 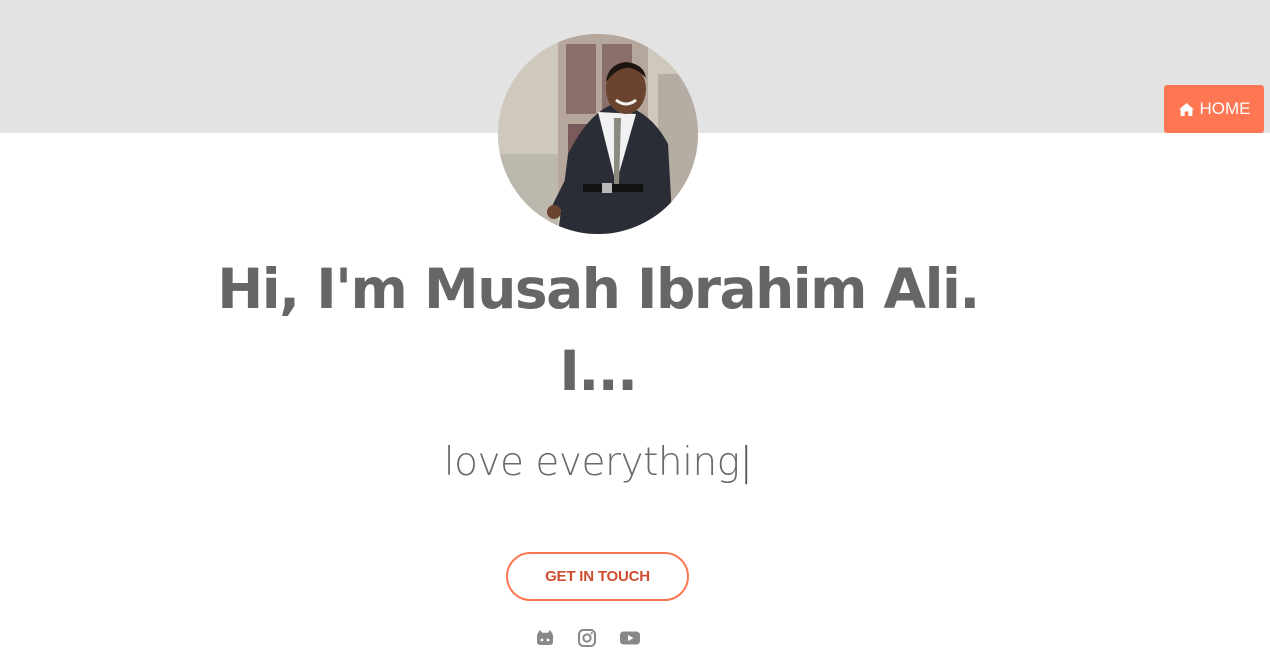 I want to click on get-in-touch-button: GET IN TOUCH, so click(x=597, y=576).